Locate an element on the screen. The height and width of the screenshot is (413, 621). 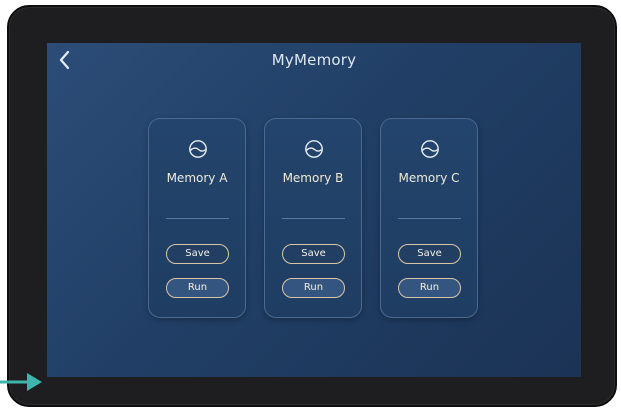
memory-card-c: Memory C Save Run is located at coordinates (429, 218).